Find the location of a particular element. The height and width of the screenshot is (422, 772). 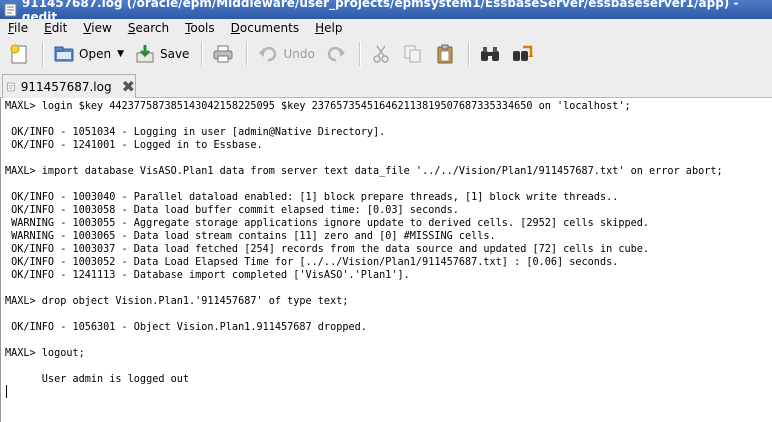

new-button is located at coordinates (19, 54).